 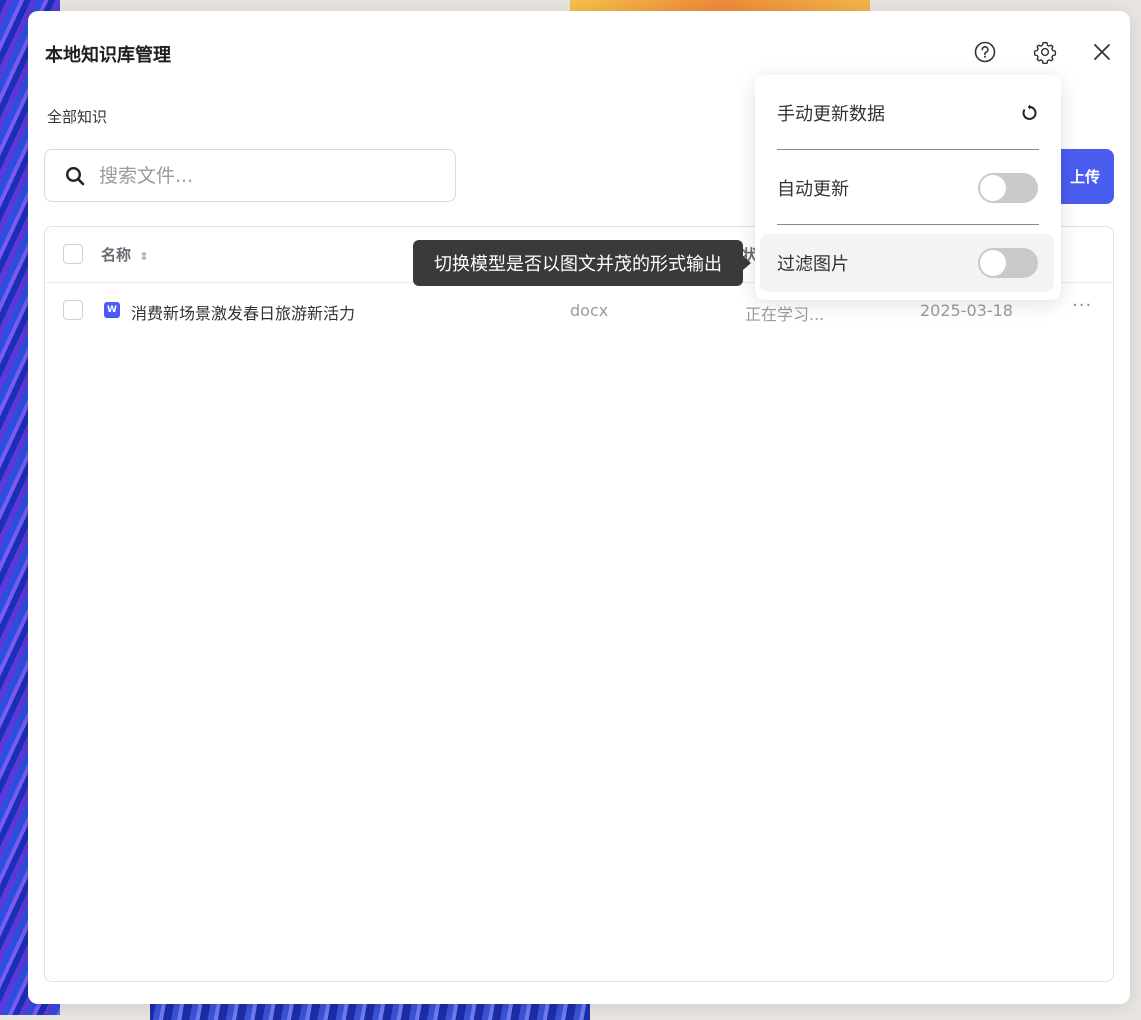 I want to click on menu-item-auto-update: 自动更新, so click(x=907, y=188).